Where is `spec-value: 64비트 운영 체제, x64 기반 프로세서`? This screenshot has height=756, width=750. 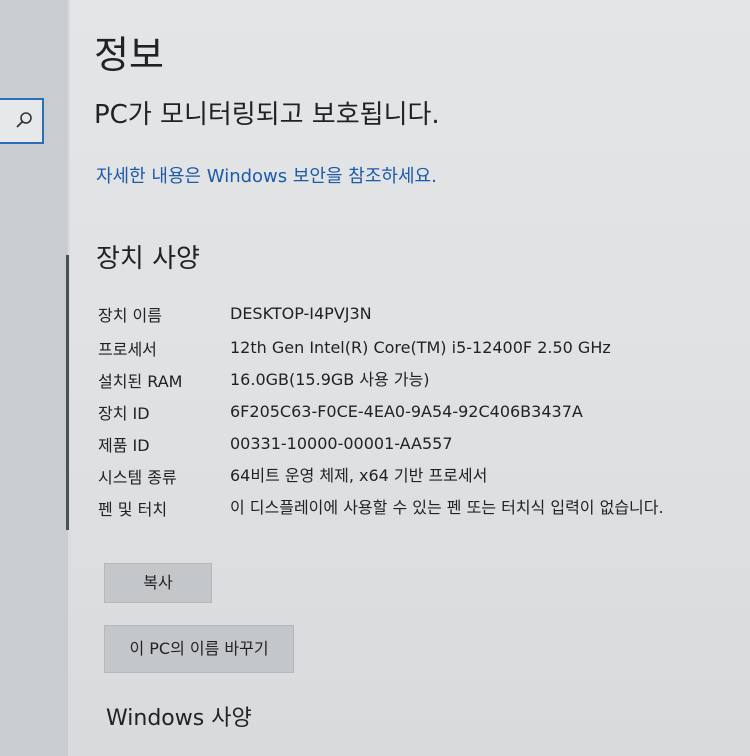
spec-value: 64비트 운영 체제, x64 기반 프로세서 is located at coordinates (359, 475).